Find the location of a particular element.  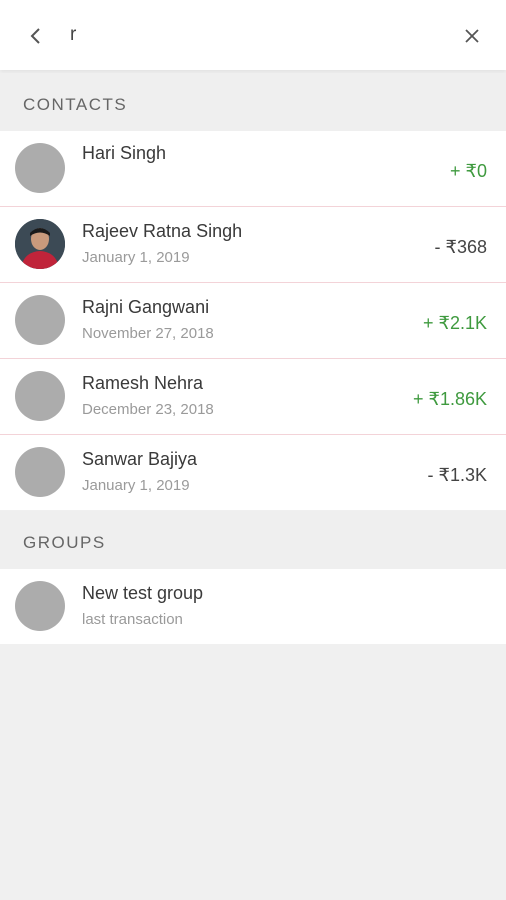

contact-name: Hari Singh is located at coordinates (124, 153).